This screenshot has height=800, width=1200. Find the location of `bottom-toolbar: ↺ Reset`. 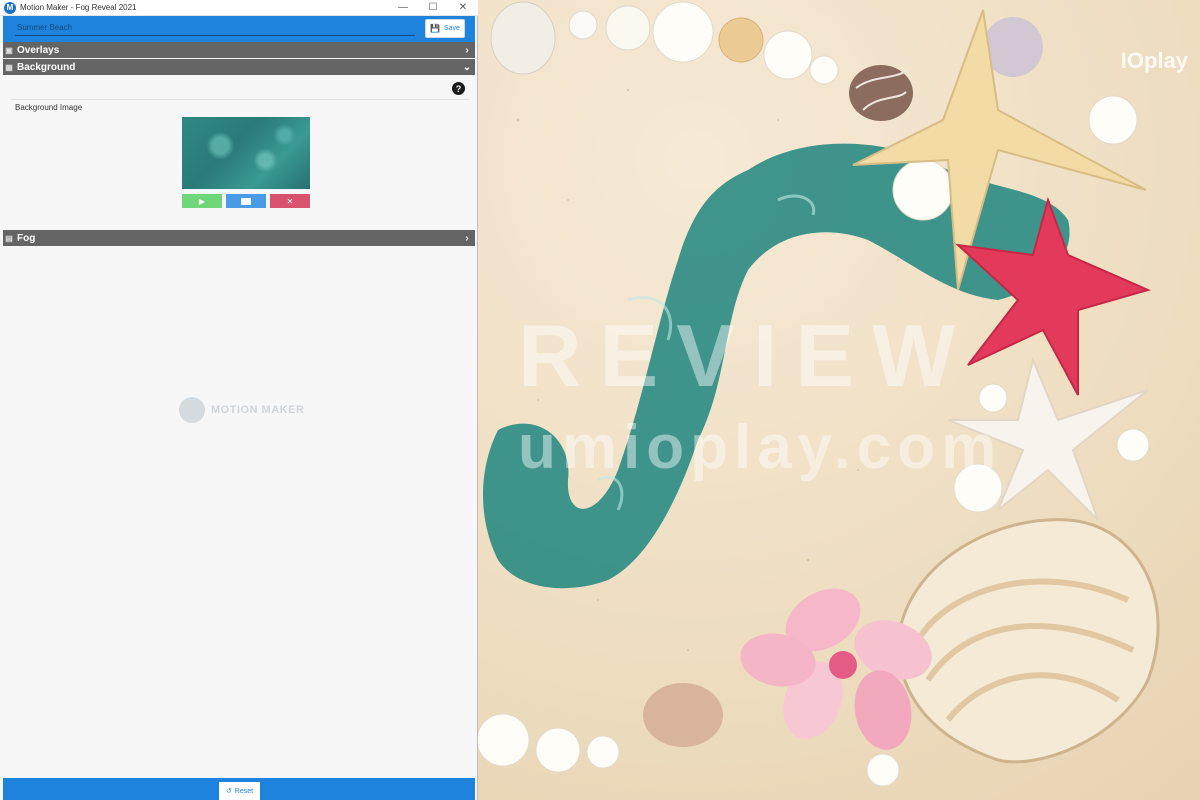

bottom-toolbar: ↺ Reset is located at coordinates (239, 789).